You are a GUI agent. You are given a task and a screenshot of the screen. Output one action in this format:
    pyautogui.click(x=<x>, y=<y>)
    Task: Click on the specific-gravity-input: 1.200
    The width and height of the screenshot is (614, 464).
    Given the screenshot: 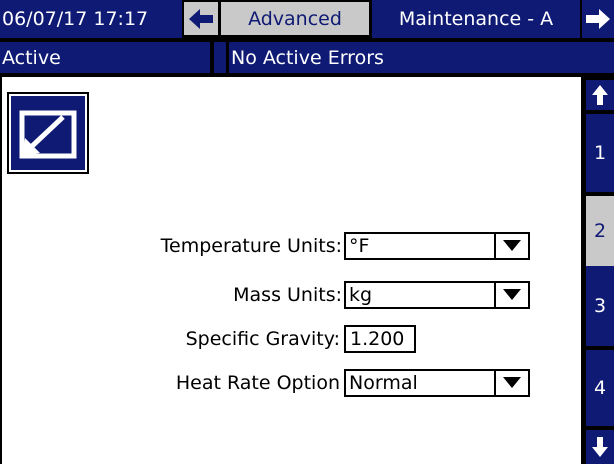 What is the action you would take?
    pyautogui.click(x=380, y=339)
    